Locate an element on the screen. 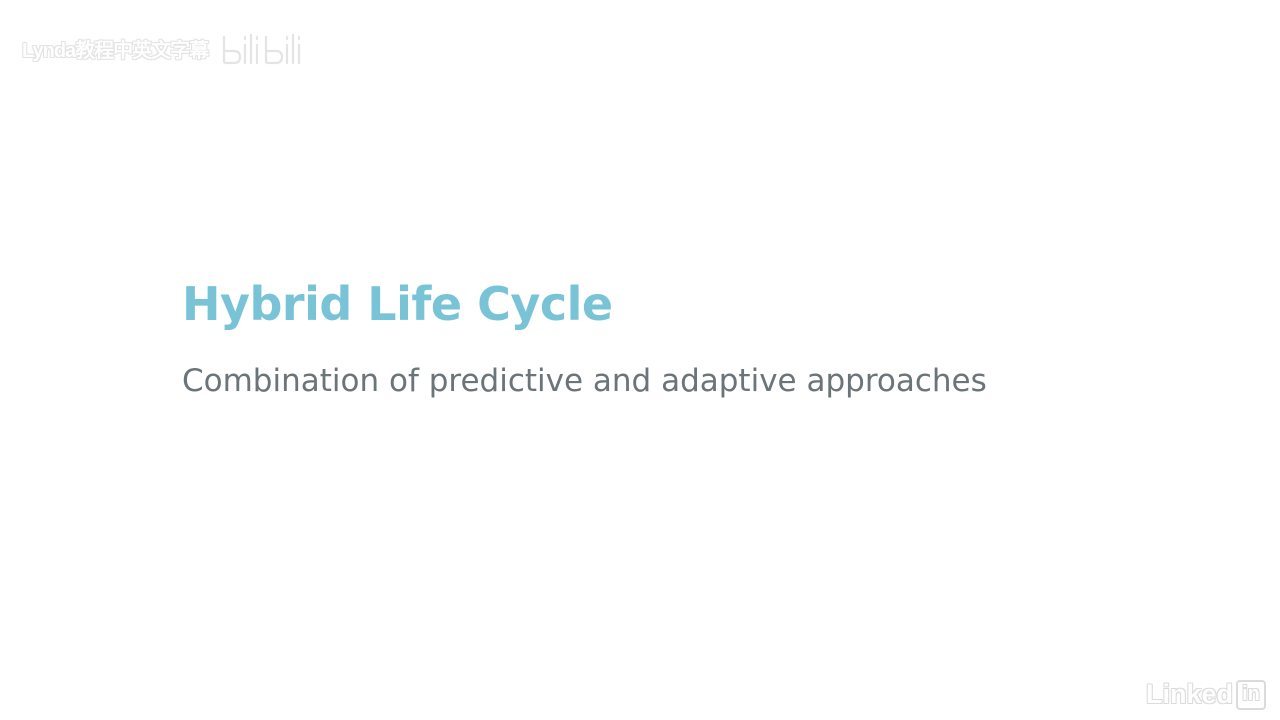  slide-title: Hybrid Life Cycle is located at coordinates (397, 304).